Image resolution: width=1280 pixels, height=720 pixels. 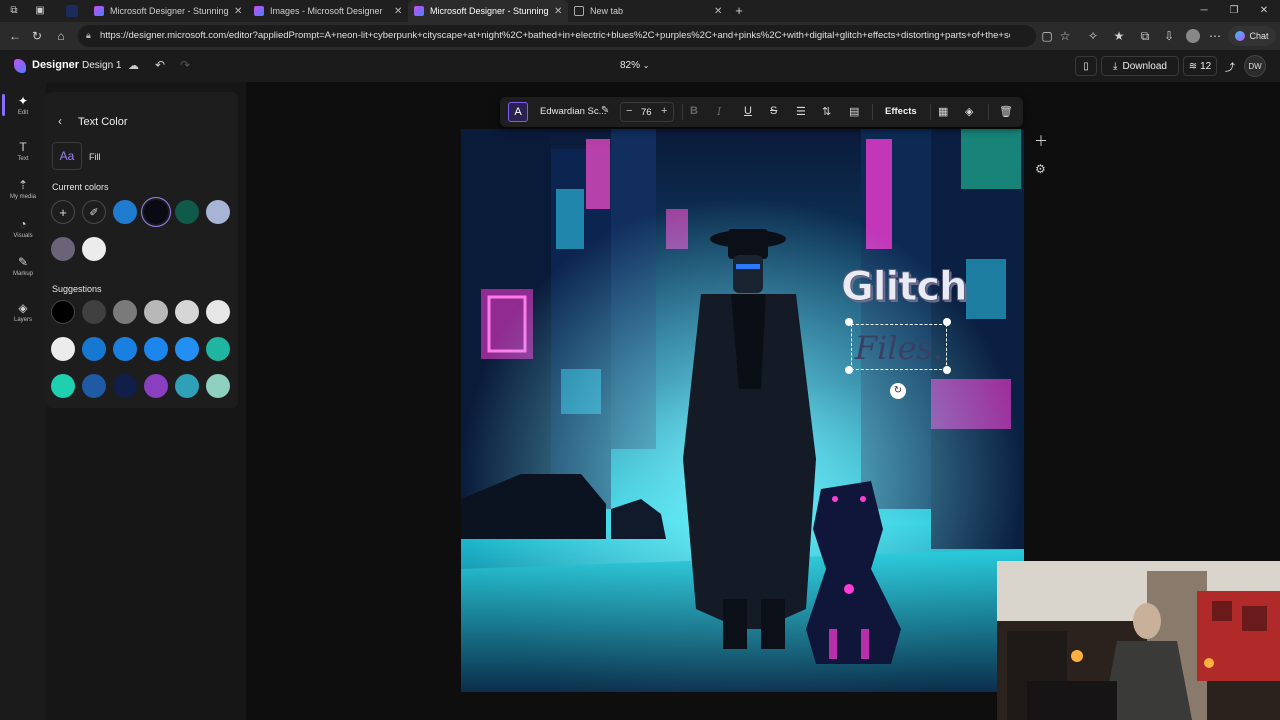 What do you see at coordinates (801, 111) in the screenshot?
I see `align-center-icon: ☰` at bounding box center [801, 111].